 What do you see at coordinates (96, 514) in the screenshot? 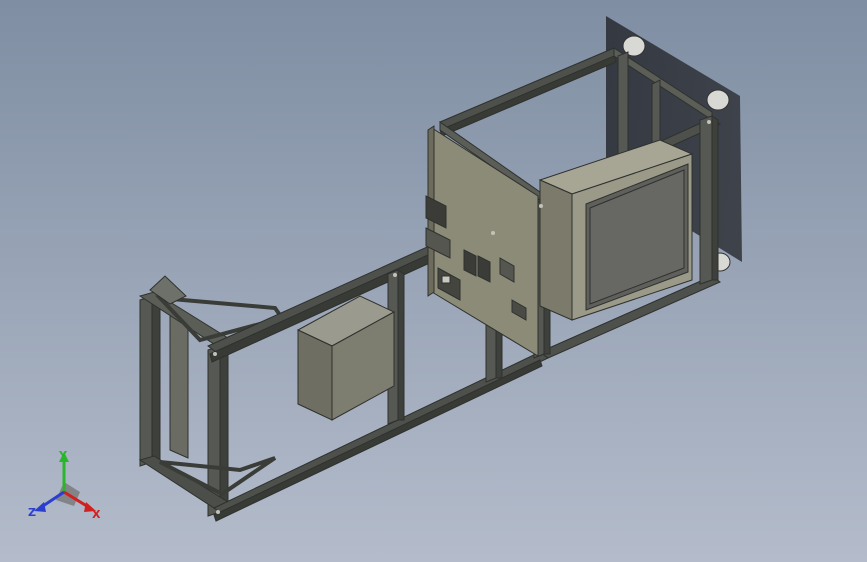
I see `x-axis-label: X` at bounding box center [96, 514].